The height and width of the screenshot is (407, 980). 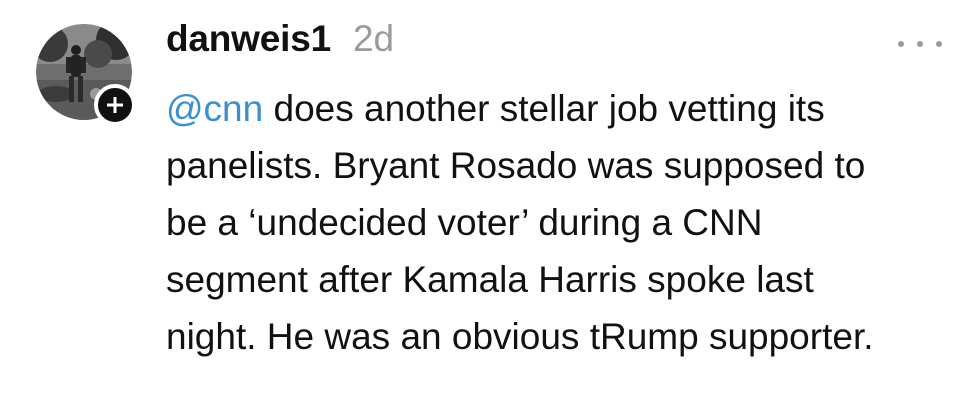 What do you see at coordinates (86, 75) in the screenshot?
I see `avatar-container` at bounding box center [86, 75].